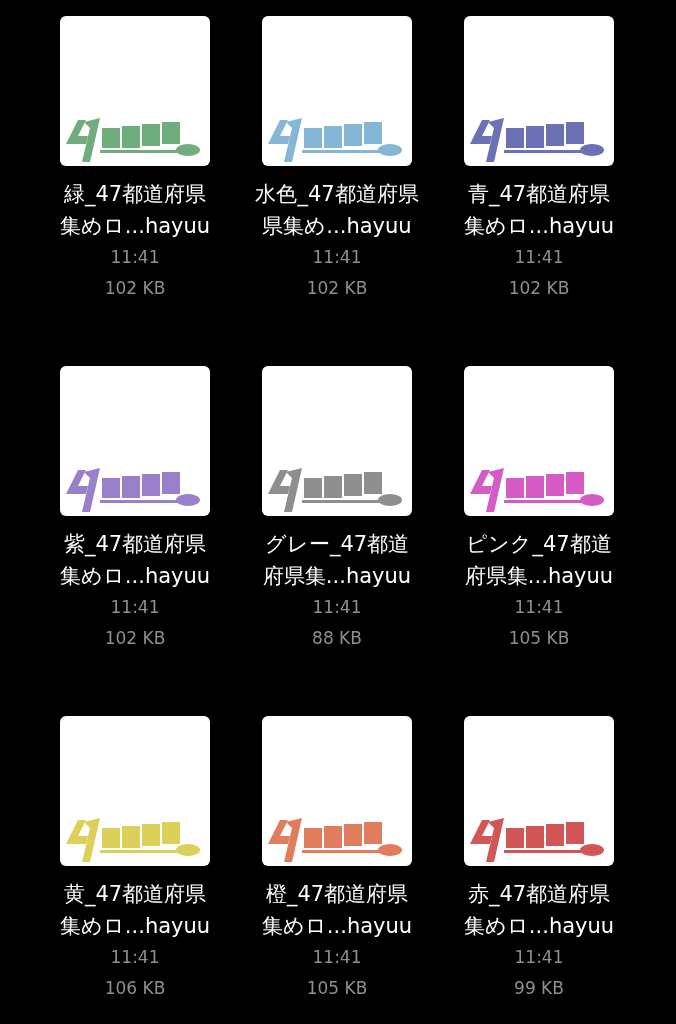 The width and height of the screenshot is (676, 1024). Describe the element at coordinates (539, 545) in the screenshot. I see `file-name: ピンク_47都道` at that location.